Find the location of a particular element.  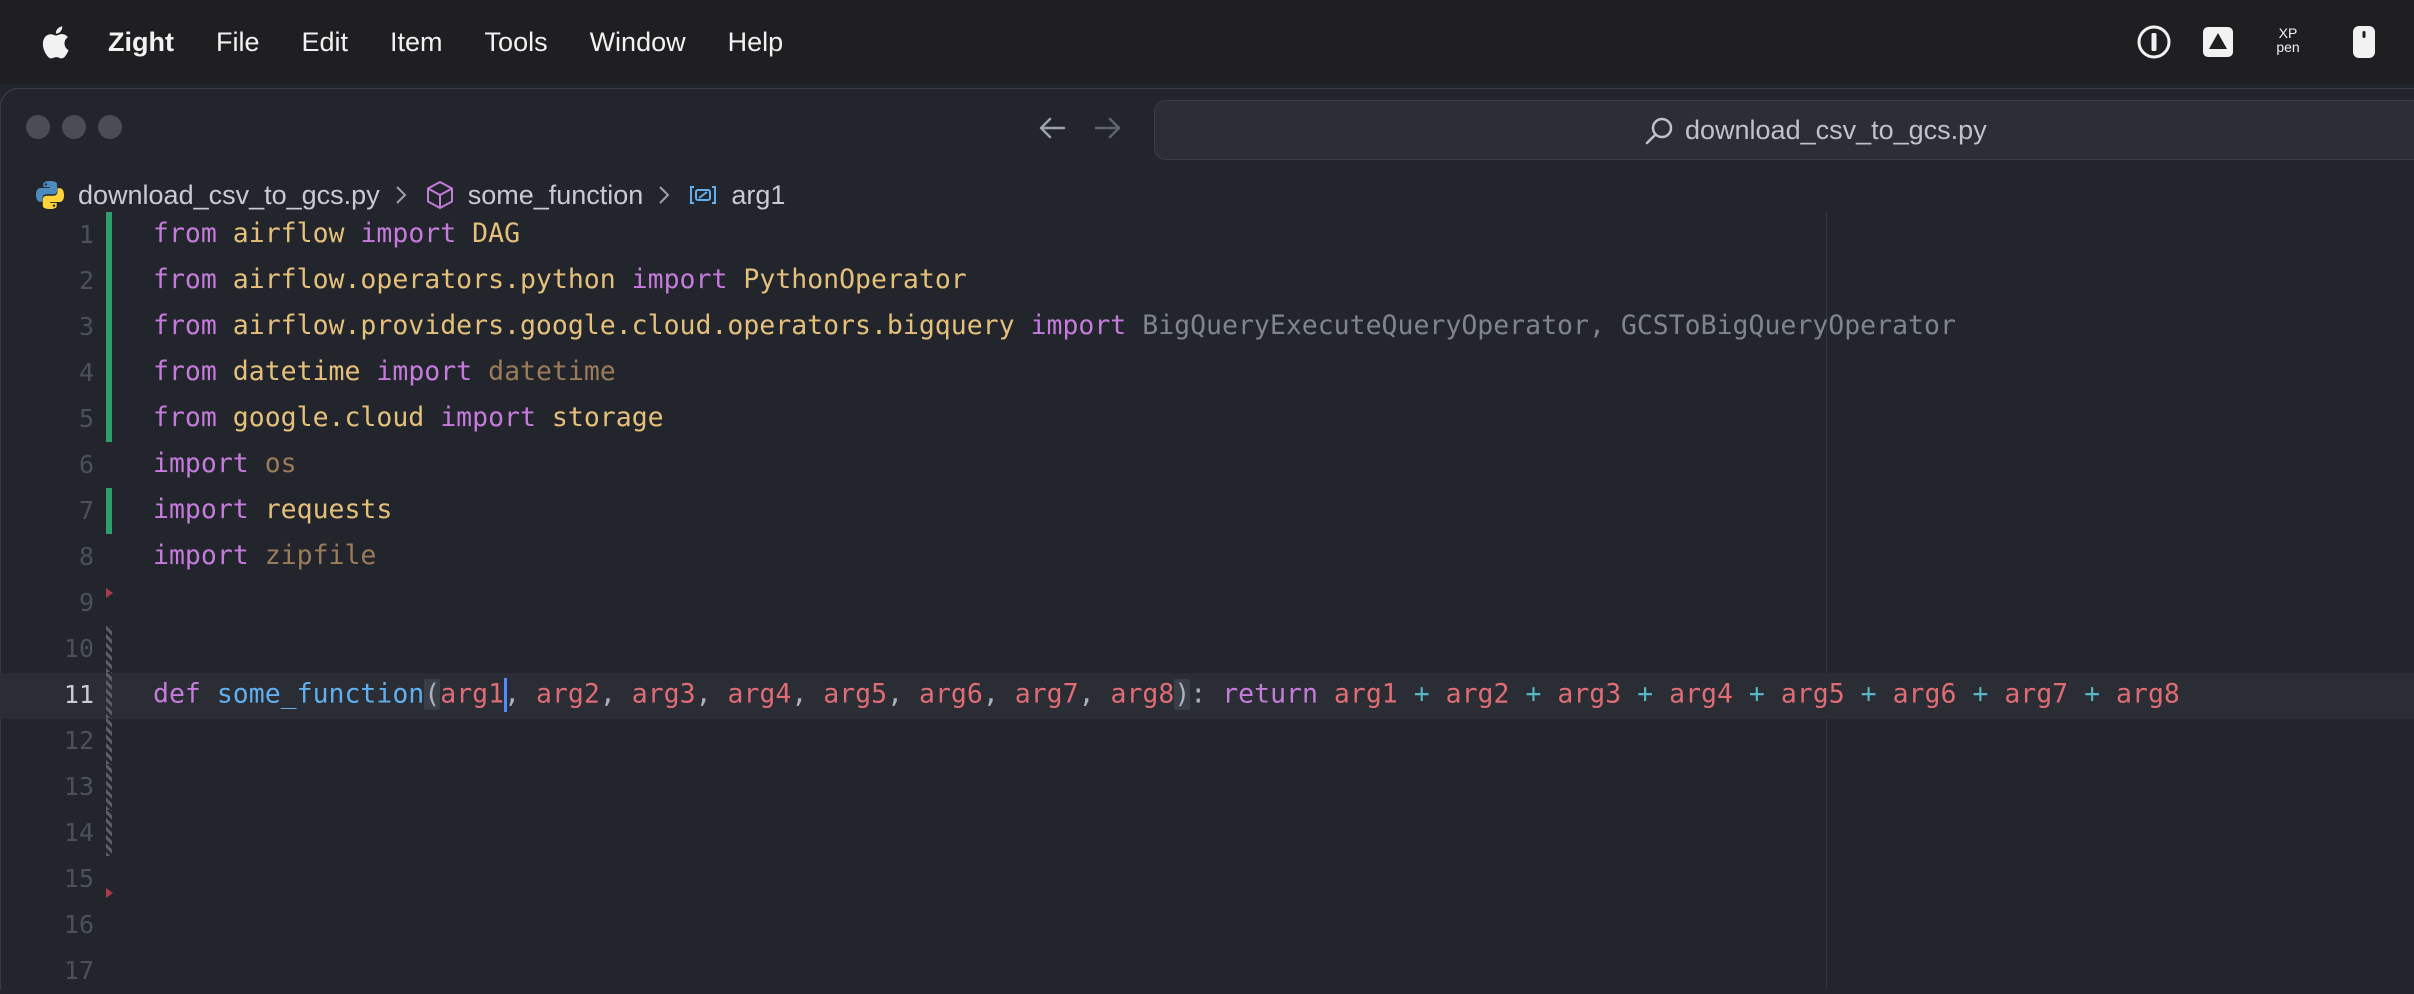

imported-name: PythonOperator is located at coordinates (855, 279).